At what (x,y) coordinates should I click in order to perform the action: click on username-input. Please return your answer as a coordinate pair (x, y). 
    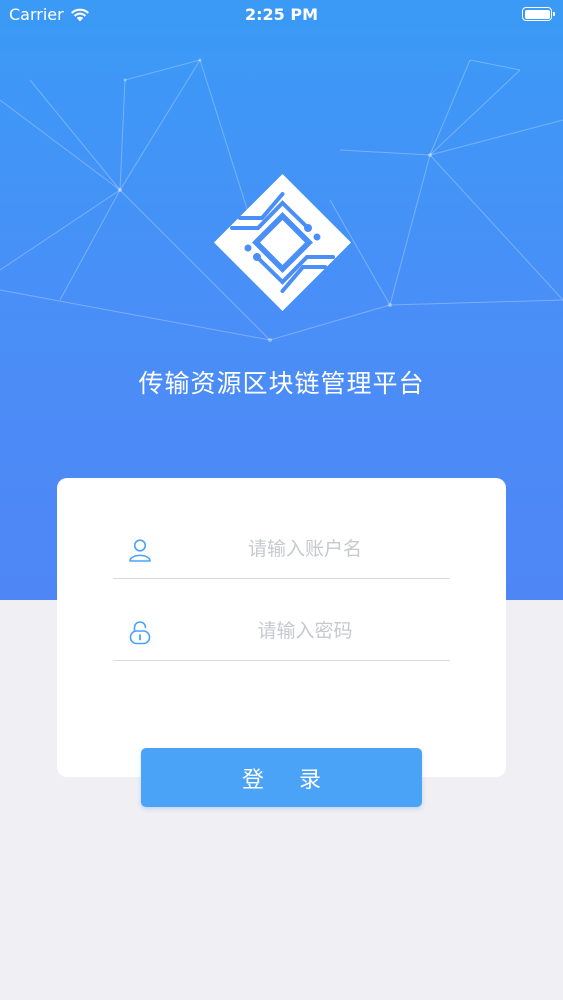
    Looking at the image, I should click on (305, 549).